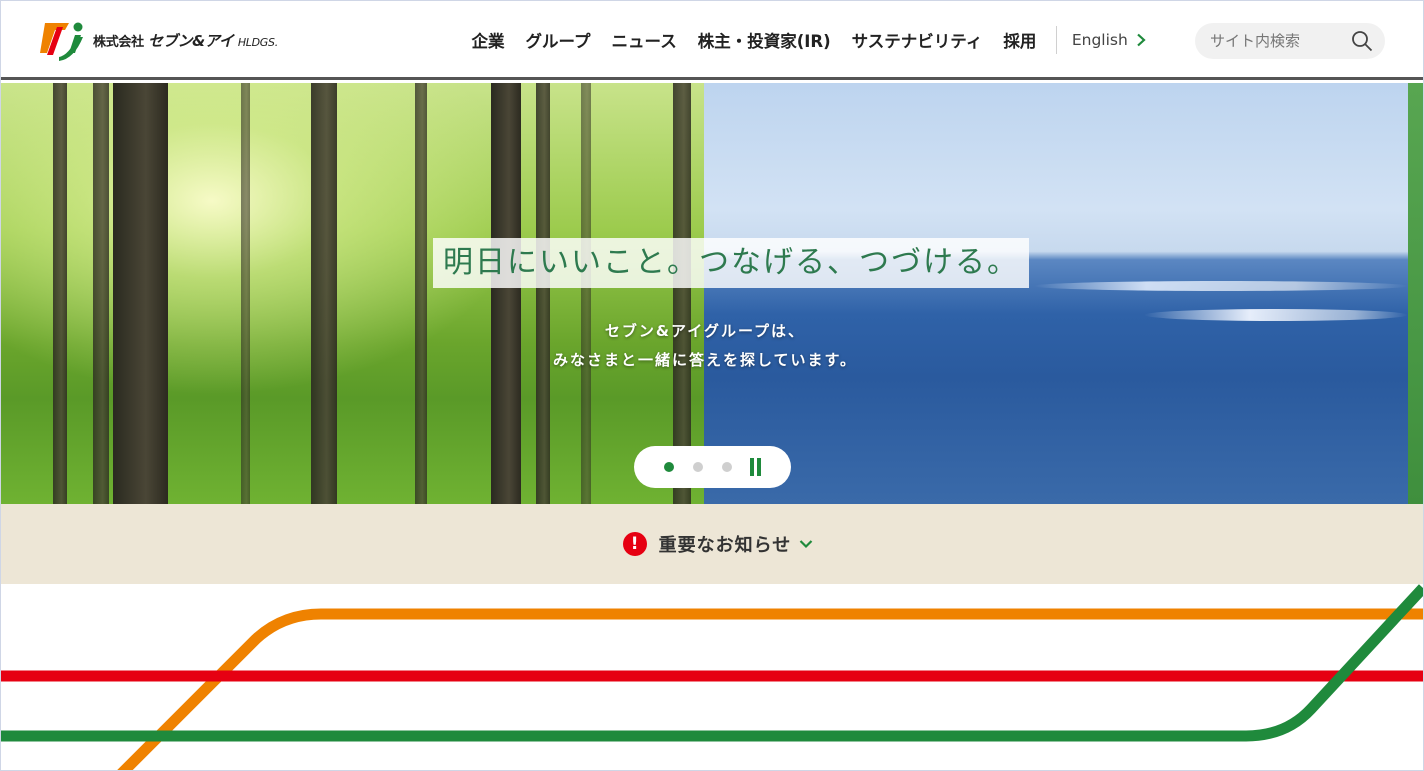  I want to click on language-switch: English, so click(1109, 40).